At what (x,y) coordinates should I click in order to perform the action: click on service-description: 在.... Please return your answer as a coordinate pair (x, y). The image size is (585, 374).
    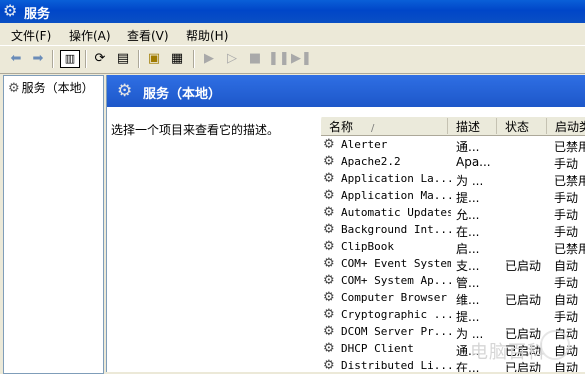
    Looking at the image, I should click on (468, 232).